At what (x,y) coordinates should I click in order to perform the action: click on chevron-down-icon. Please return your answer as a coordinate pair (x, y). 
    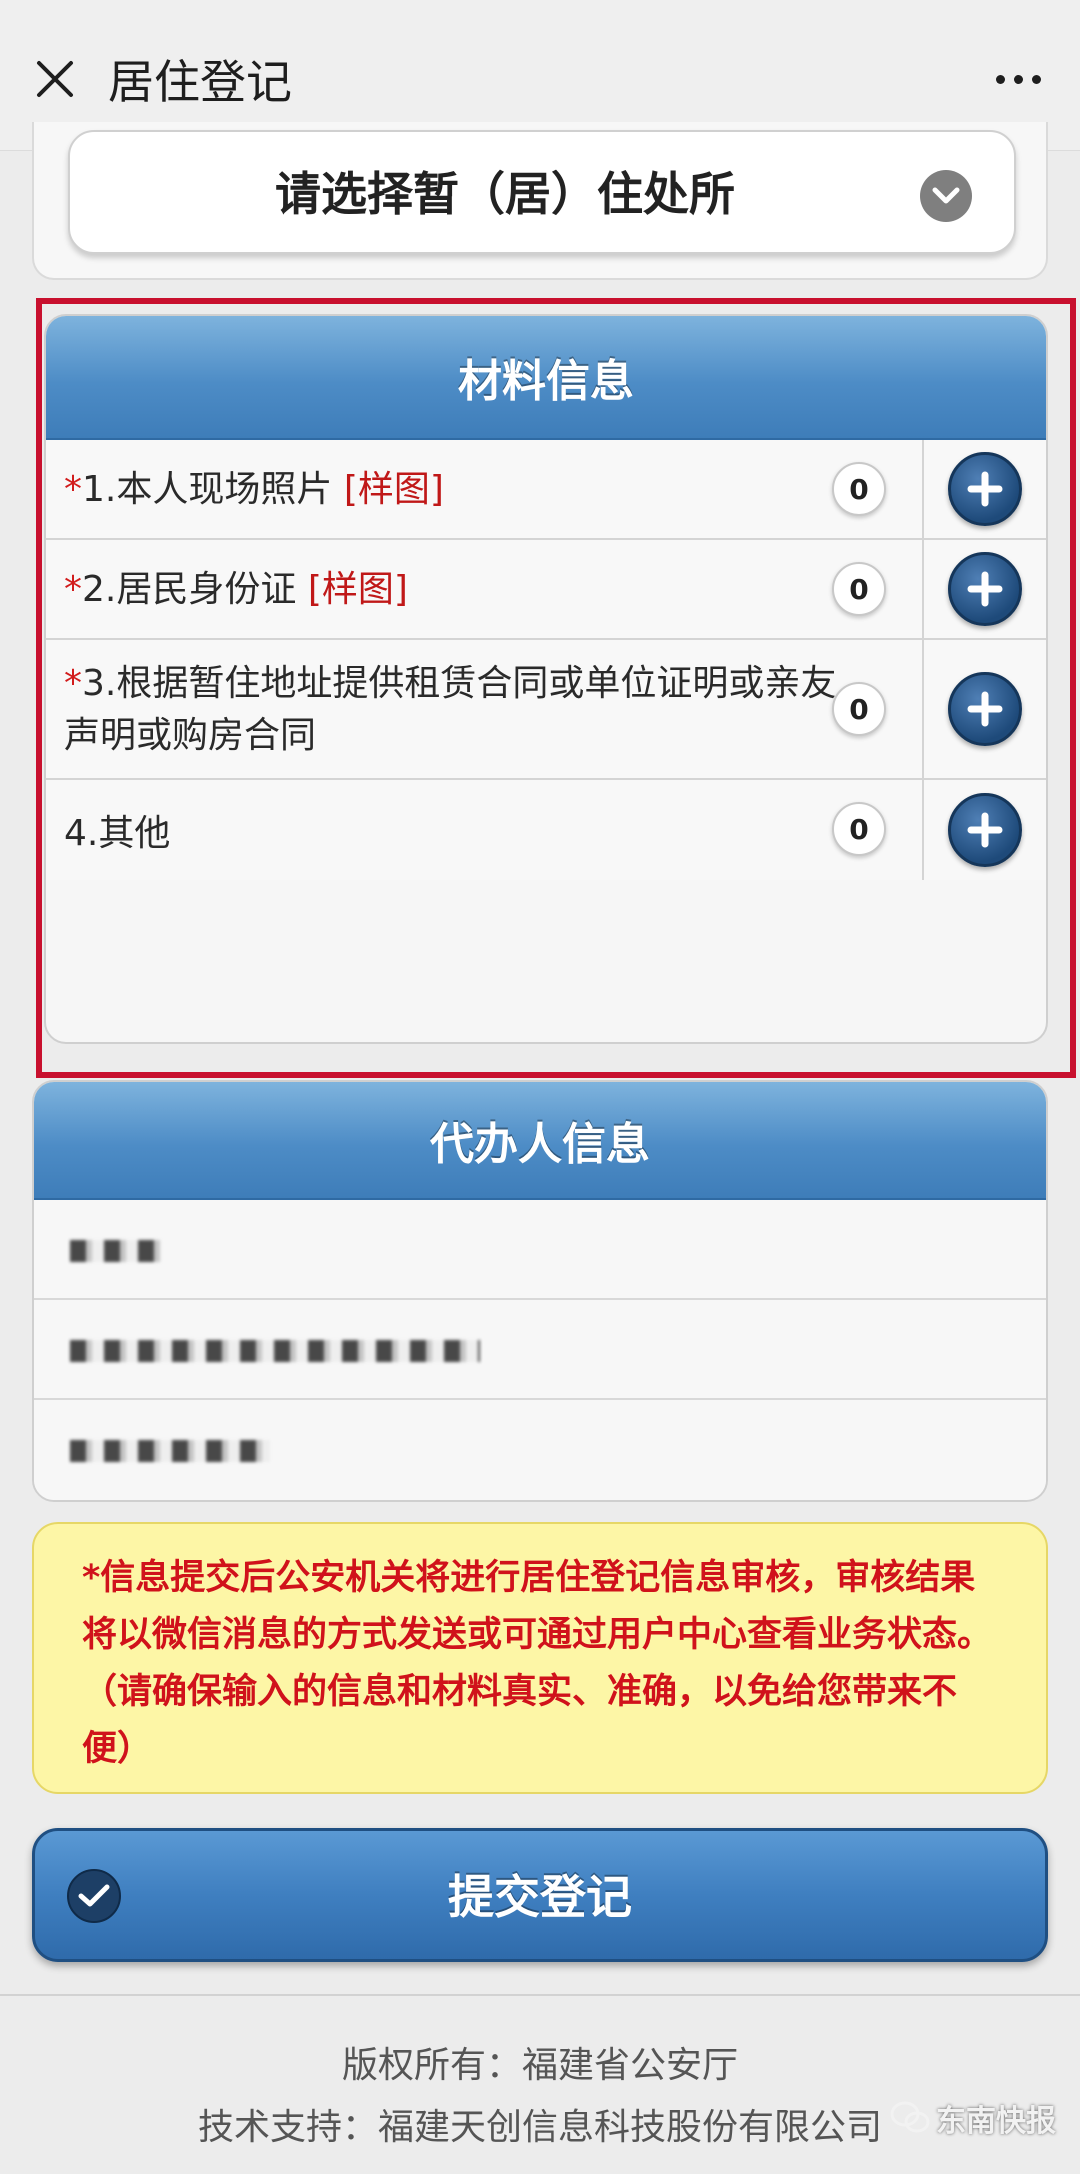
    Looking at the image, I should click on (946, 196).